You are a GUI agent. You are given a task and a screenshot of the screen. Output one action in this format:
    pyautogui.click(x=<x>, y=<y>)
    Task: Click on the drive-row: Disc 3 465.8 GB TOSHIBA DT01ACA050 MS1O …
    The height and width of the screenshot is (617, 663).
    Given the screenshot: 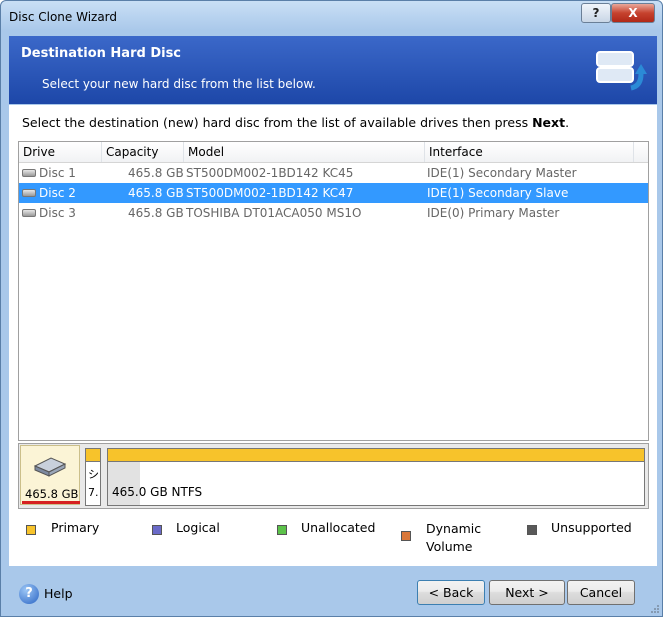 What is the action you would take?
    pyautogui.click(x=333, y=213)
    